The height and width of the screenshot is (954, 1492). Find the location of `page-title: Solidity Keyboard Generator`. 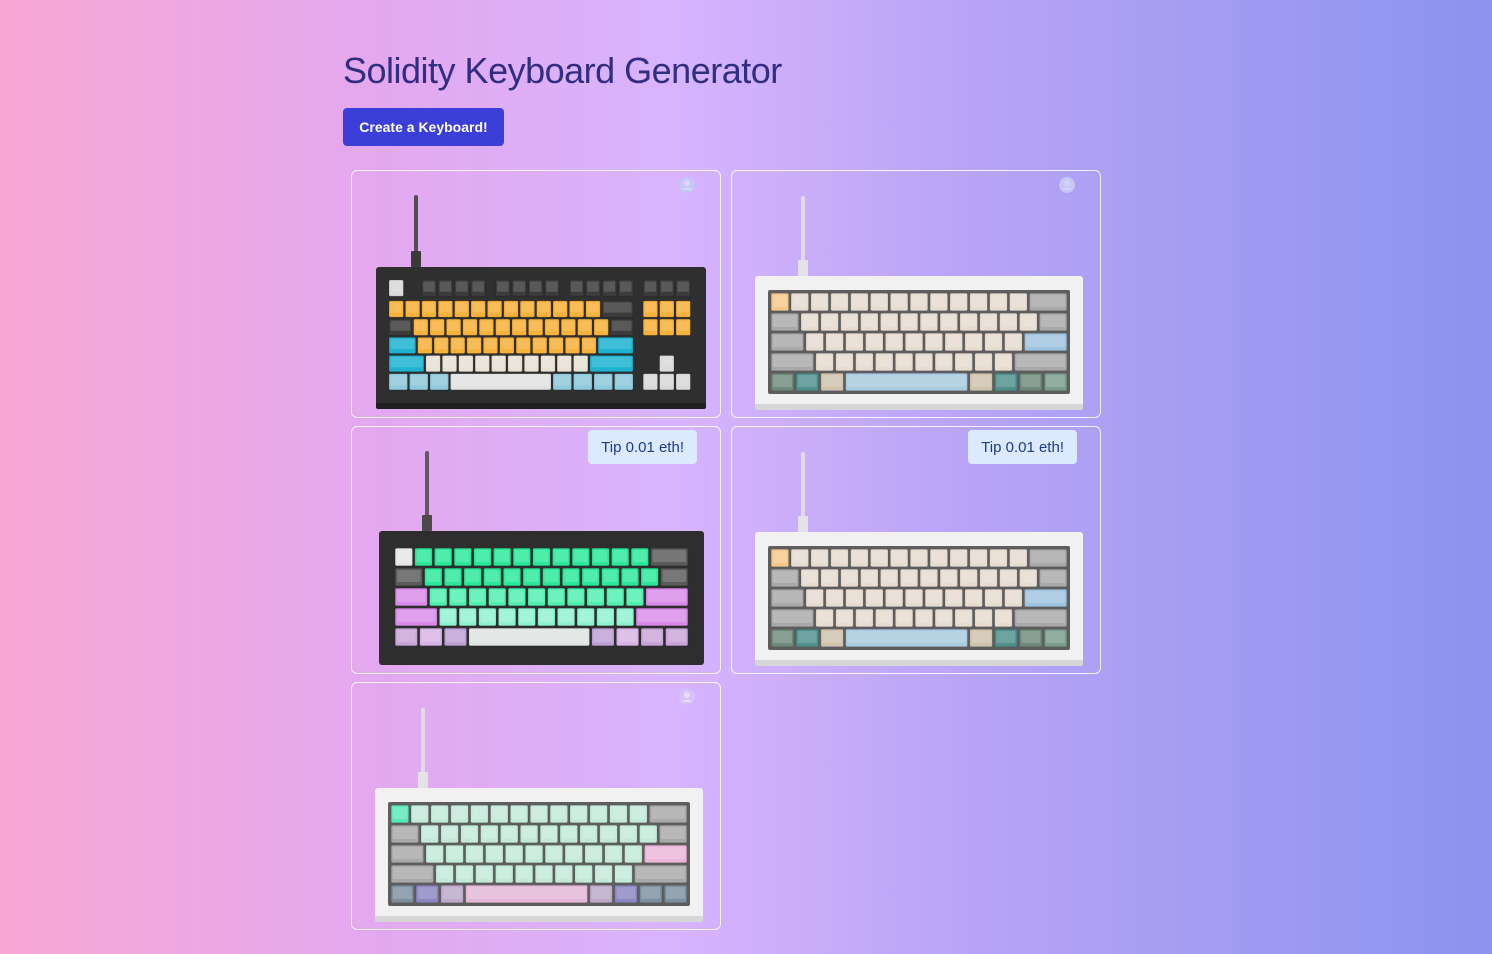

page-title: Solidity Keyboard Generator is located at coordinates (562, 70).